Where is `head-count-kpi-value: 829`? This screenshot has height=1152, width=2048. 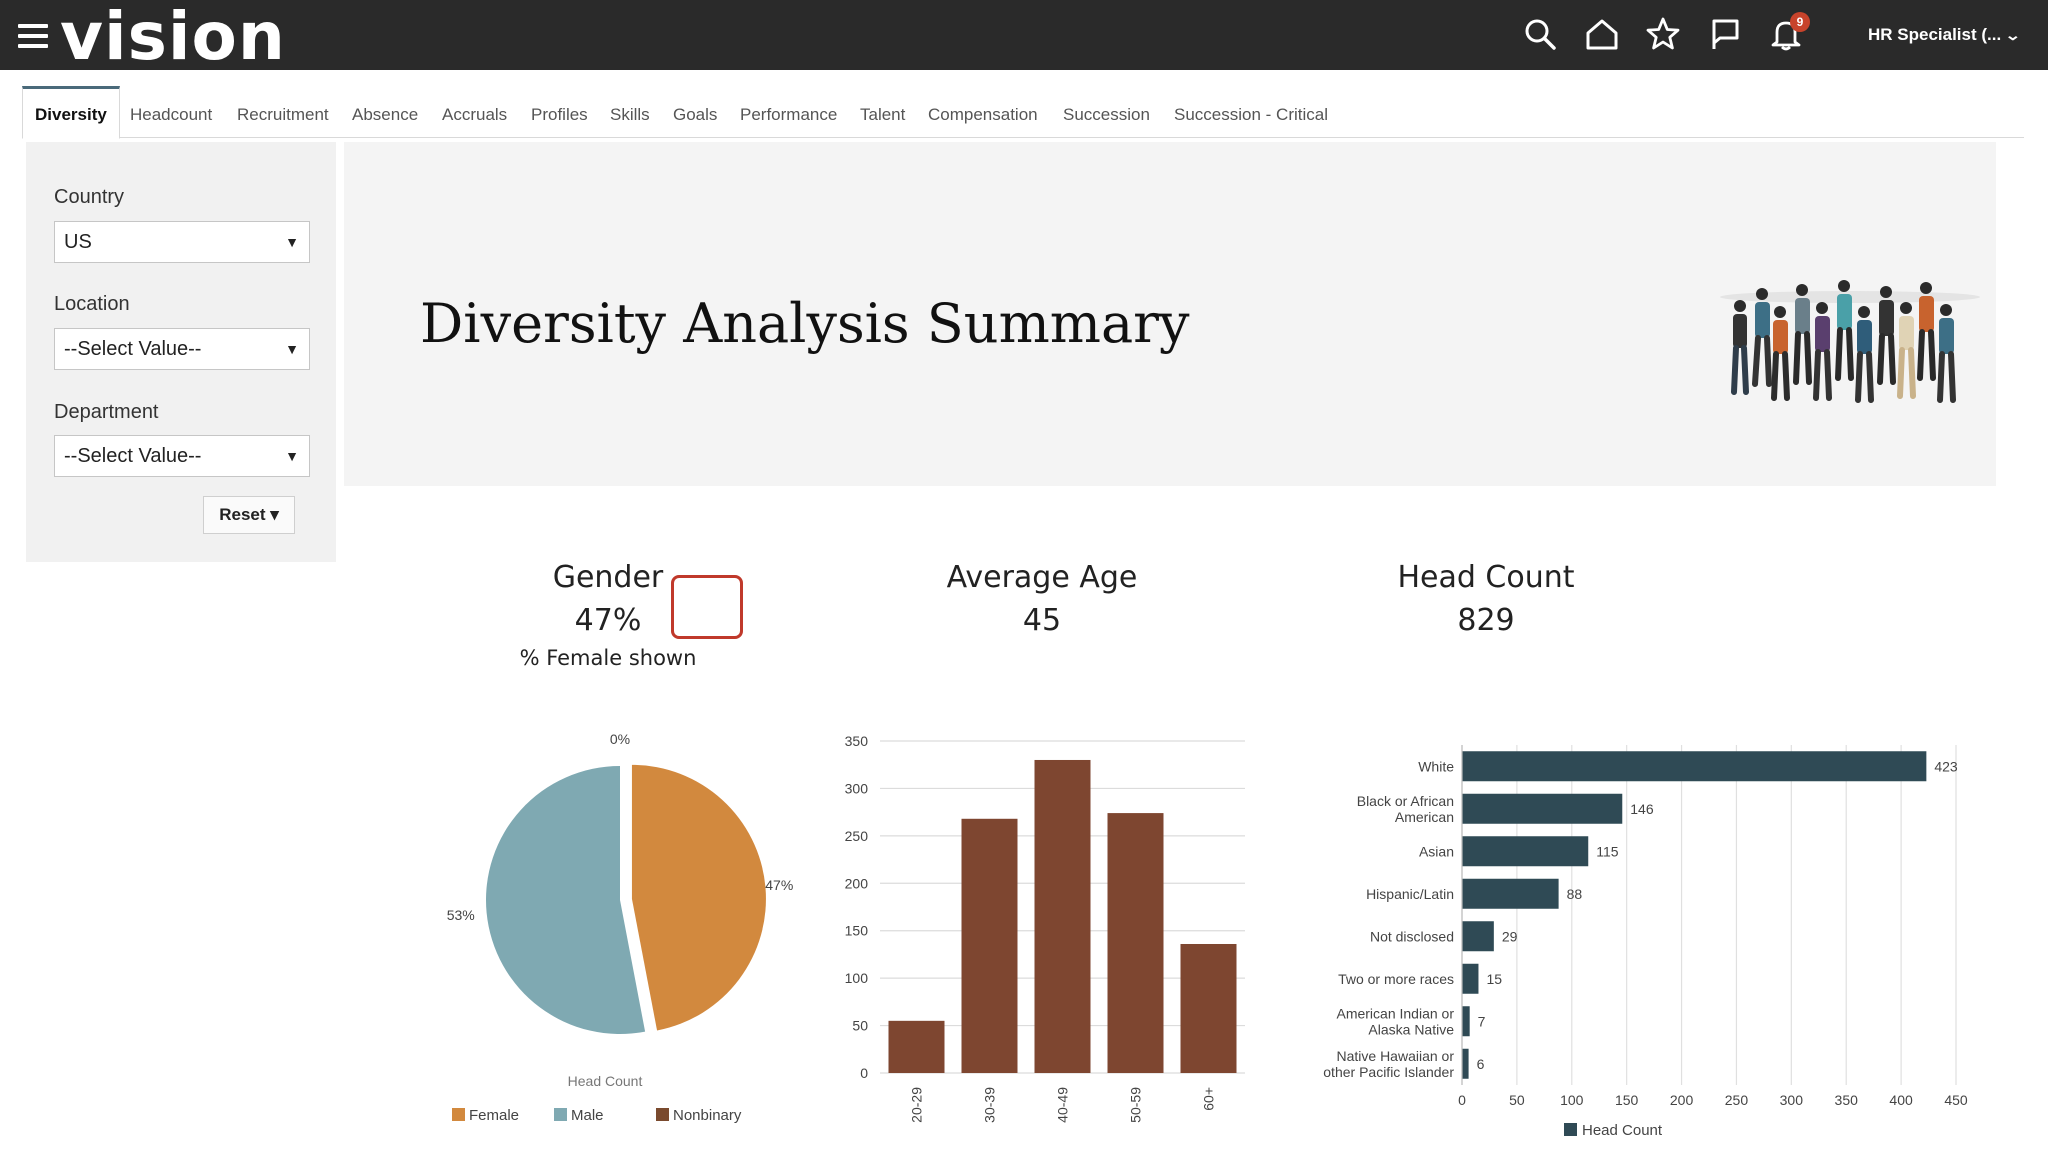 head-count-kpi-value: 829 is located at coordinates (1486, 620).